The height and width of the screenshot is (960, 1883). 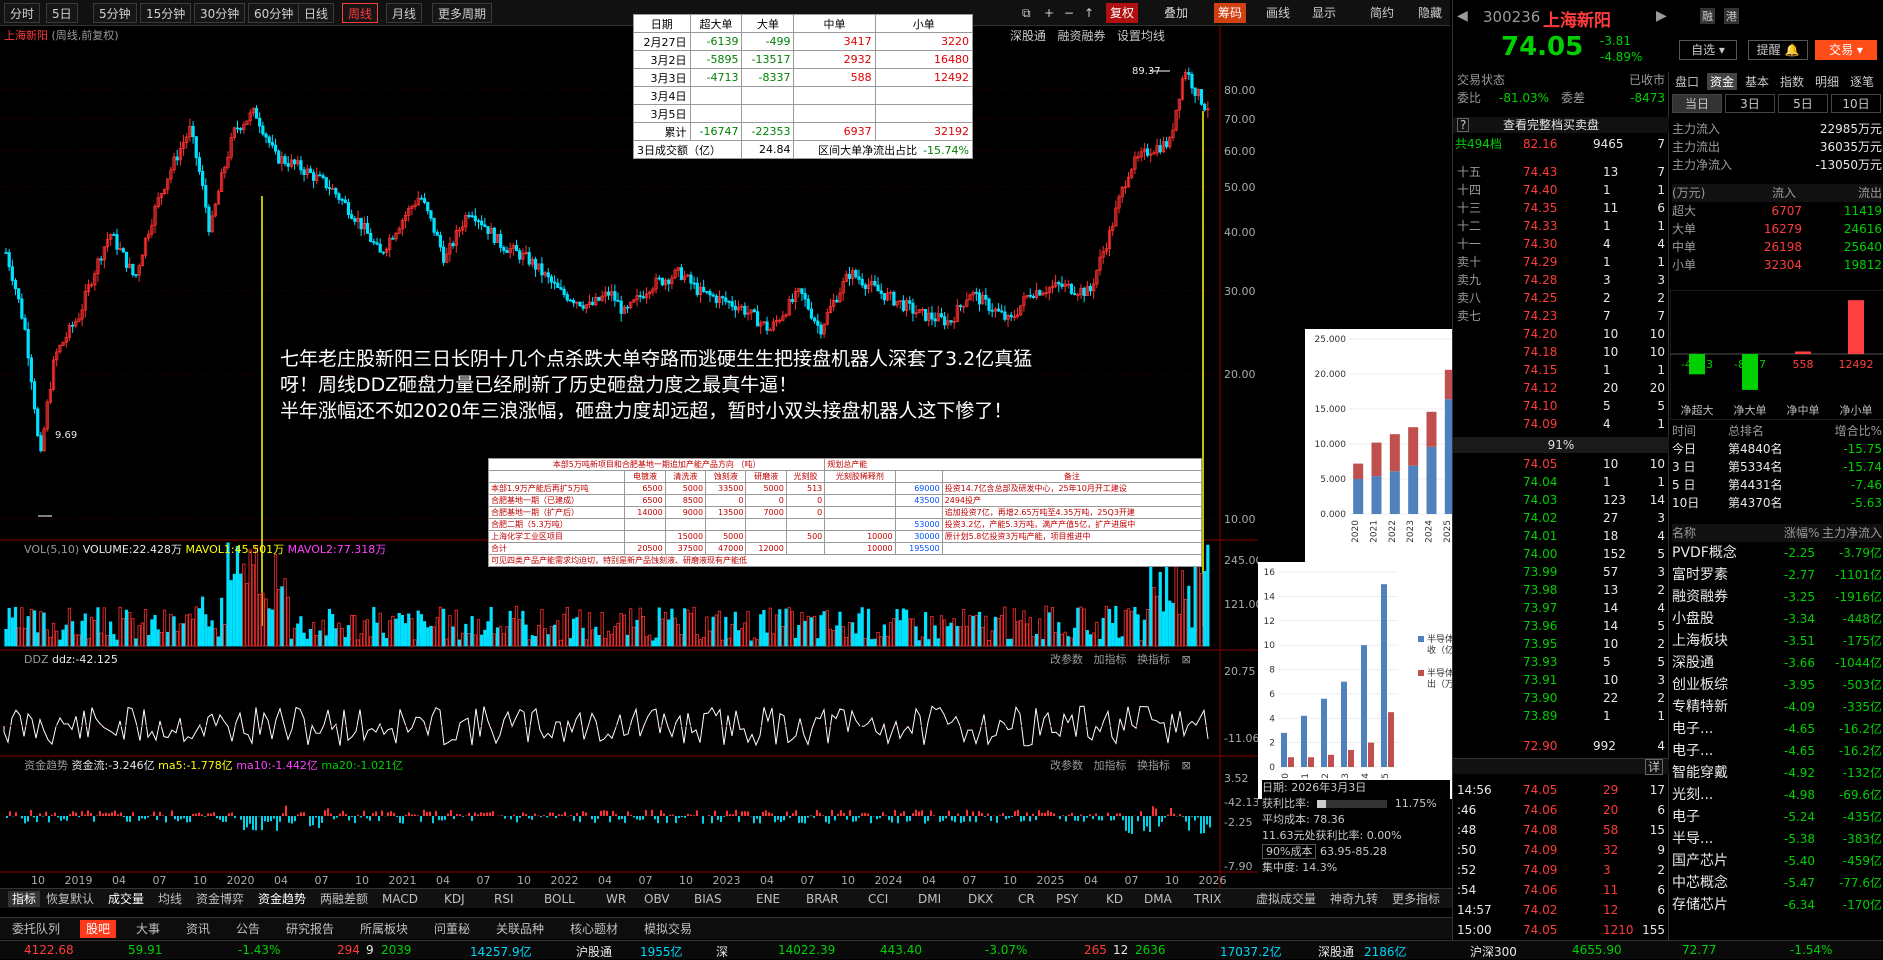 What do you see at coordinates (22, 13) in the screenshot?
I see `period-button-0: 分时` at bounding box center [22, 13].